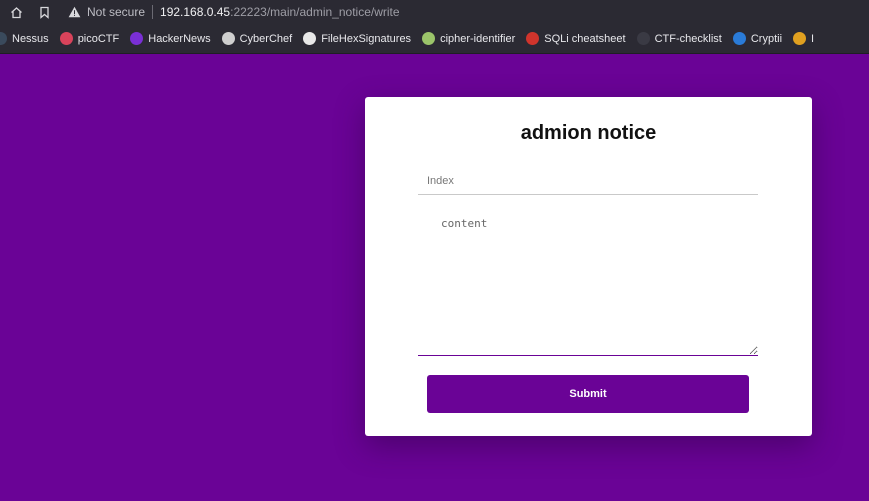 This screenshot has height=501, width=869. Describe the element at coordinates (153, 12) in the screenshot. I see `url-divider` at that location.